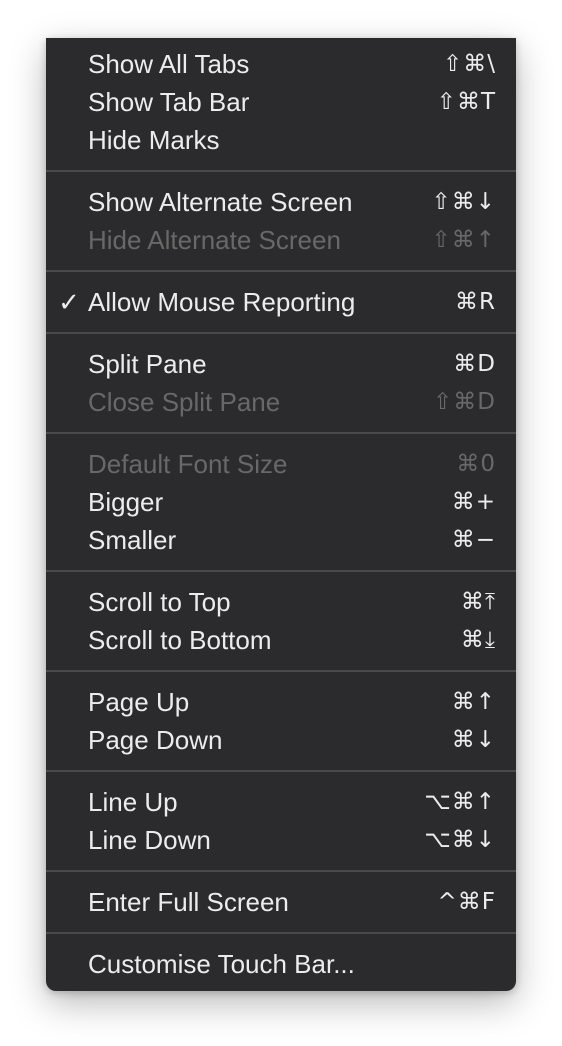 The width and height of the screenshot is (562, 1046). Describe the element at coordinates (478, 602) in the screenshot. I see `menu-item-shortcut: ⌘⤒` at that location.